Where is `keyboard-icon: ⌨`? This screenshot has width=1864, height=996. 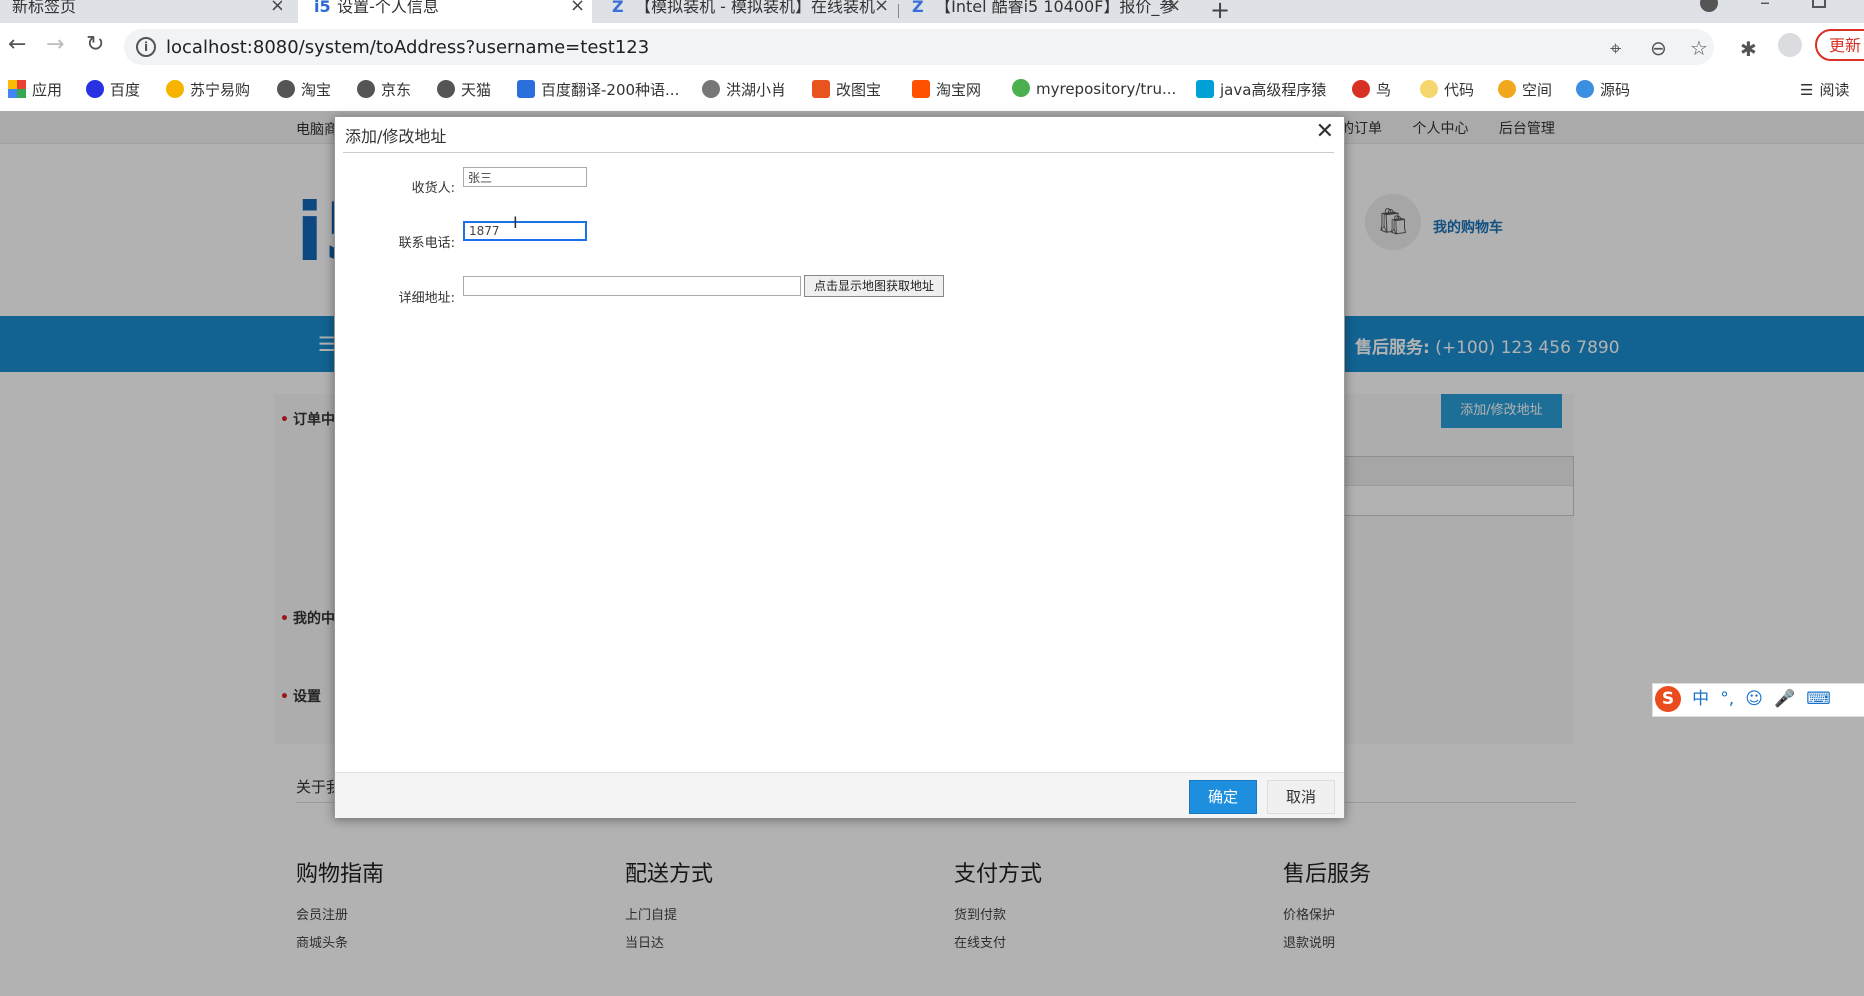 keyboard-icon: ⌨ is located at coordinates (1818, 699).